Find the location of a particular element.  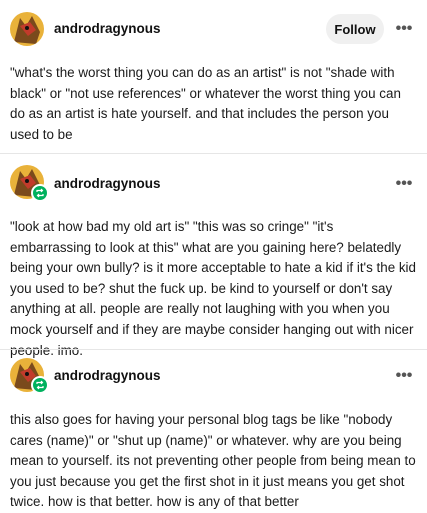

follow-button: Follow is located at coordinates (355, 29).